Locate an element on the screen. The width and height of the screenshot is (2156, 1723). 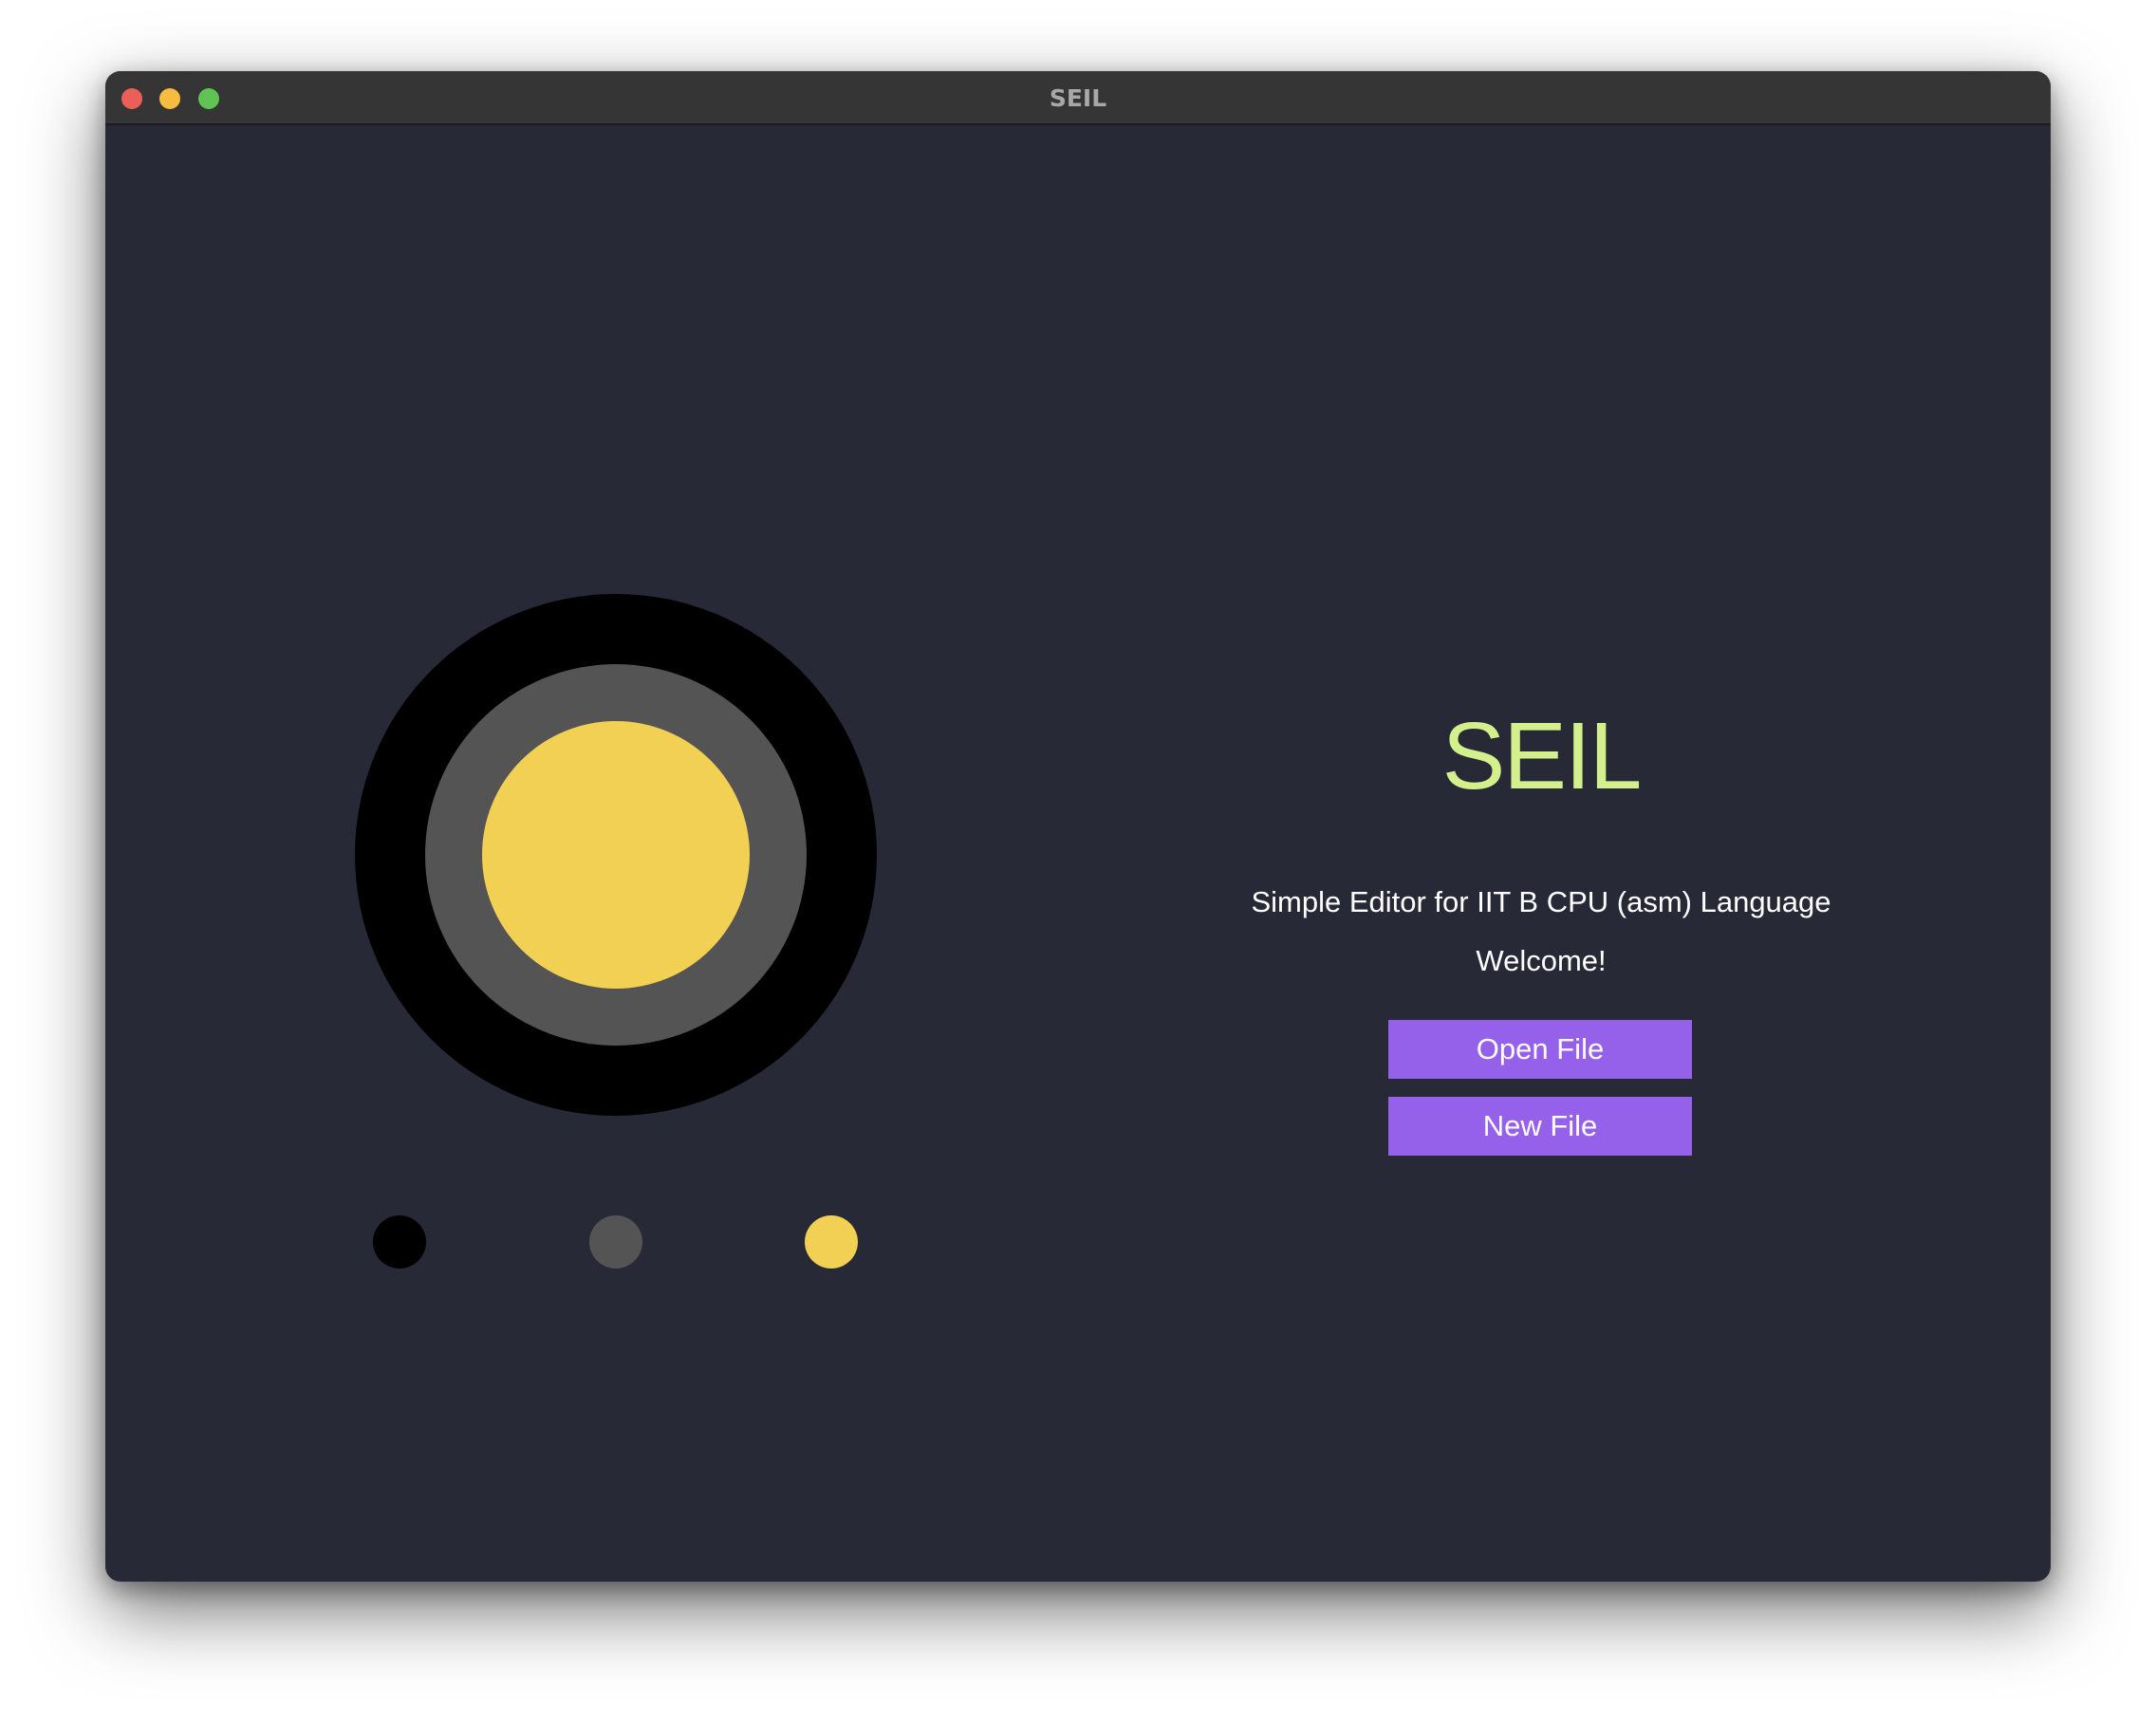
color-swatch-yellow is located at coordinates (831, 1242).